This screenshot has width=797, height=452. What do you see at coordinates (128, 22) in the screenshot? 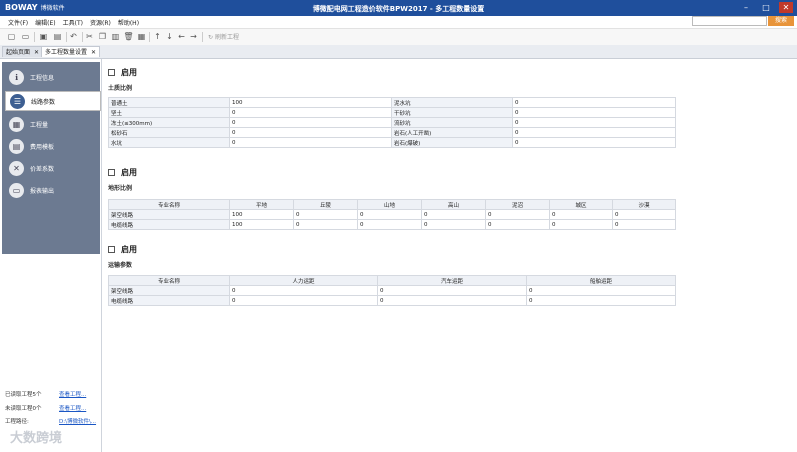
I see `menu-help: 帮助(H)` at bounding box center [128, 22].